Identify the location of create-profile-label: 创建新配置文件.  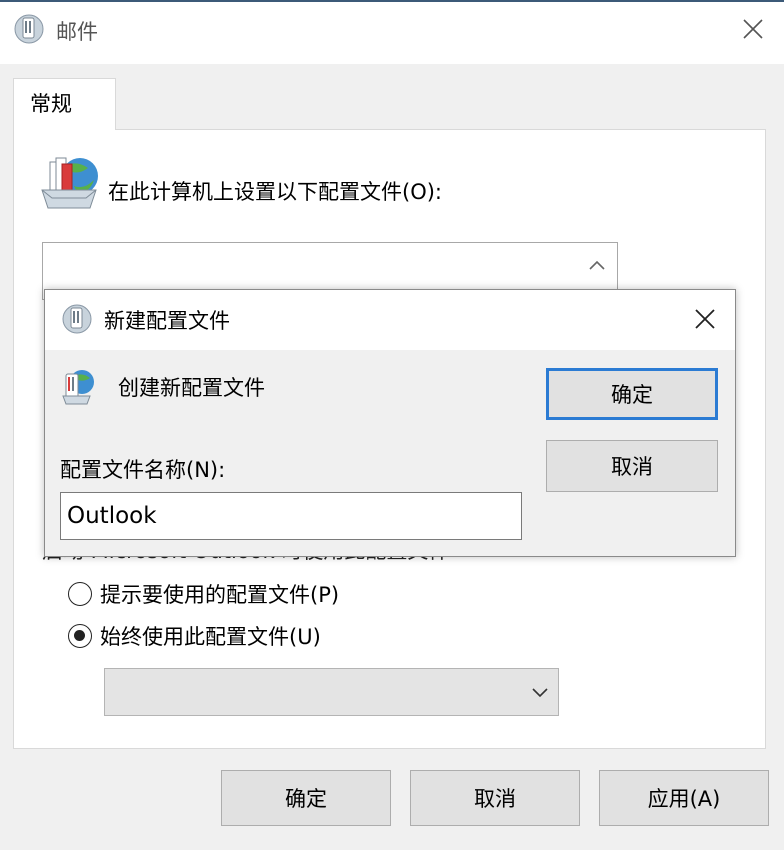
(191, 388).